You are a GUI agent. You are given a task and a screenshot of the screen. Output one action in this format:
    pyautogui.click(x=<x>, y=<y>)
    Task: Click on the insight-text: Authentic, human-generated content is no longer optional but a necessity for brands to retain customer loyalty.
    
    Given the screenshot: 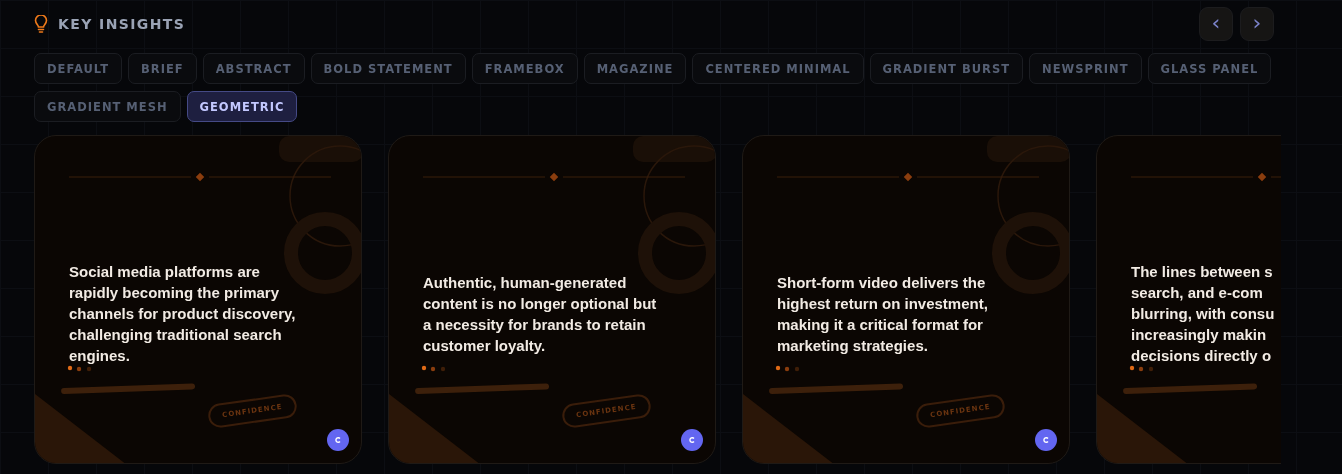 What is the action you would take?
    pyautogui.click(x=540, y=314)
    